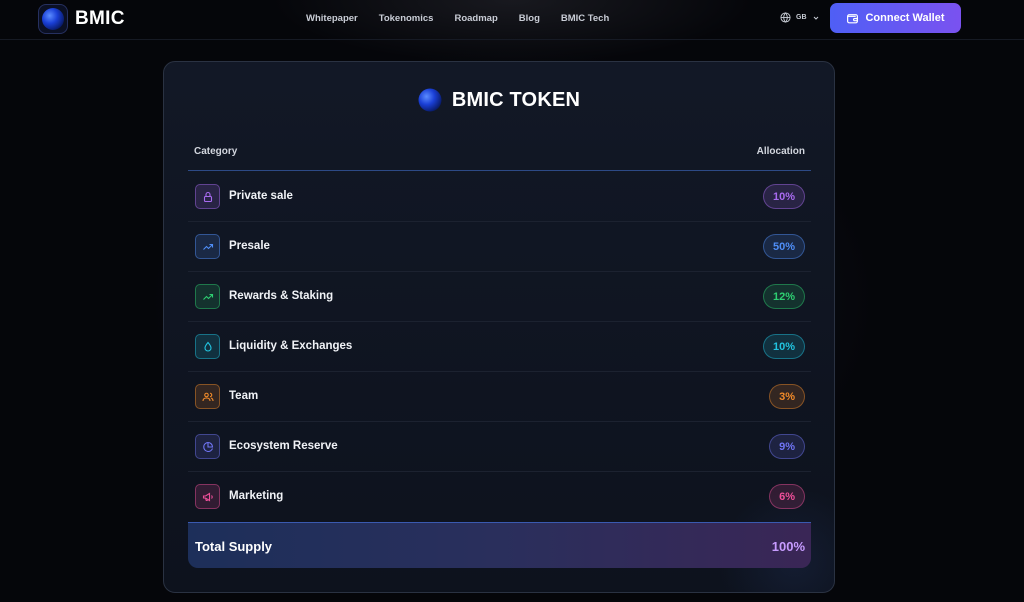 The width and height of the screenshot is (1024, 602). What do you see at coordinates (783, 296) in the screenshot?
I see `allocation-badge: 12%` at bounding box center [783, 296].